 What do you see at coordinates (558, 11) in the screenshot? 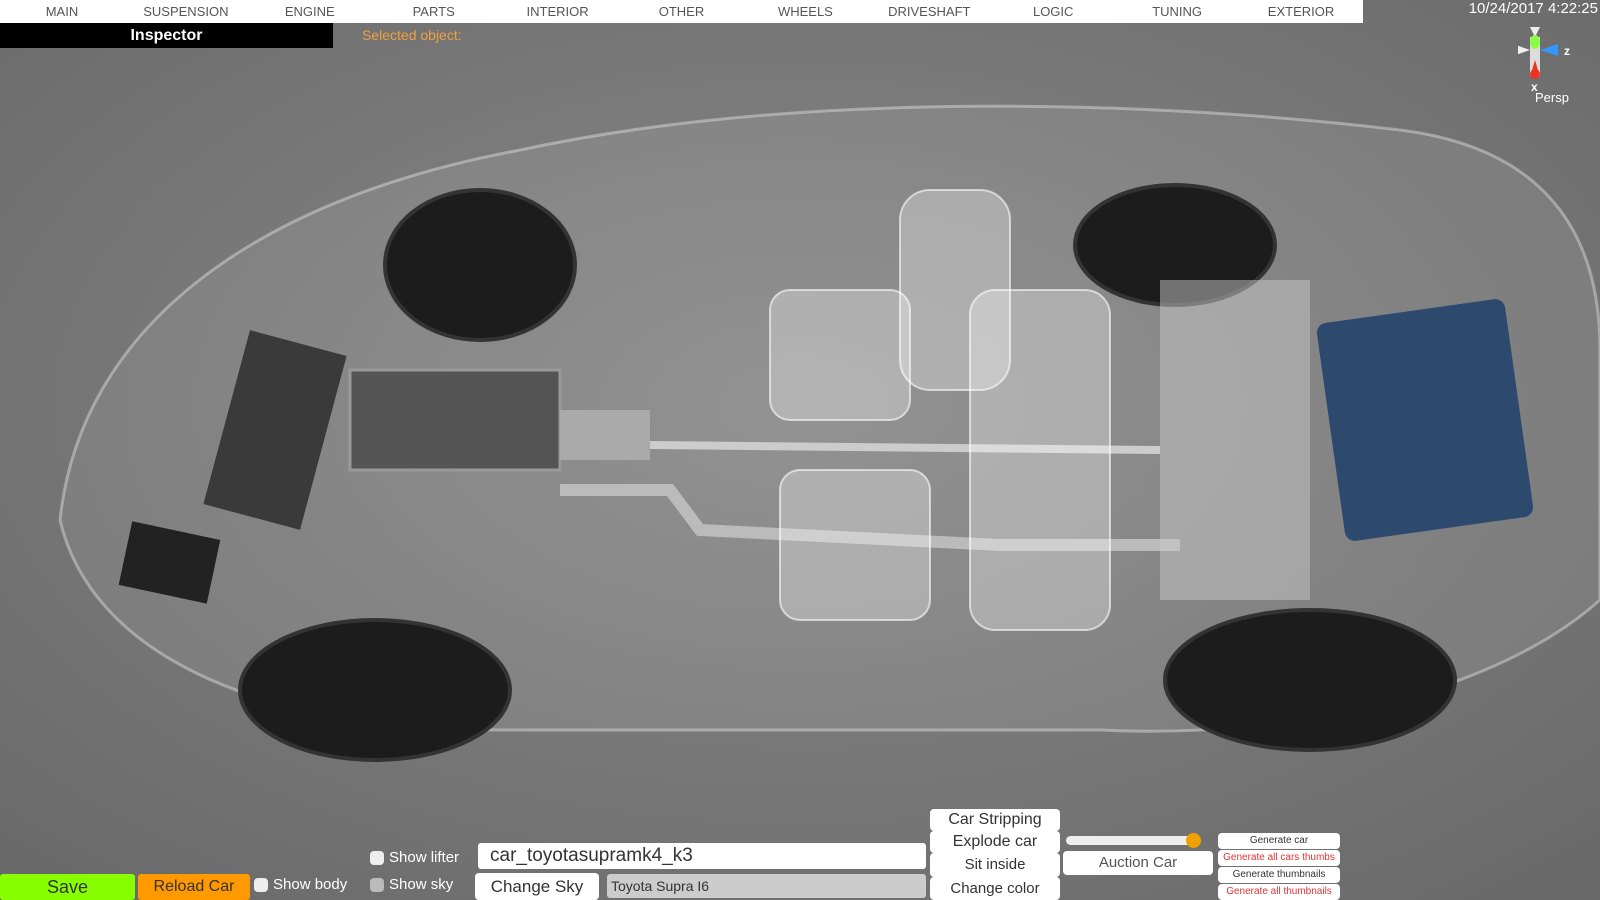
I see `tab-interior: INTERIOR` at bounding box center [558, 11].